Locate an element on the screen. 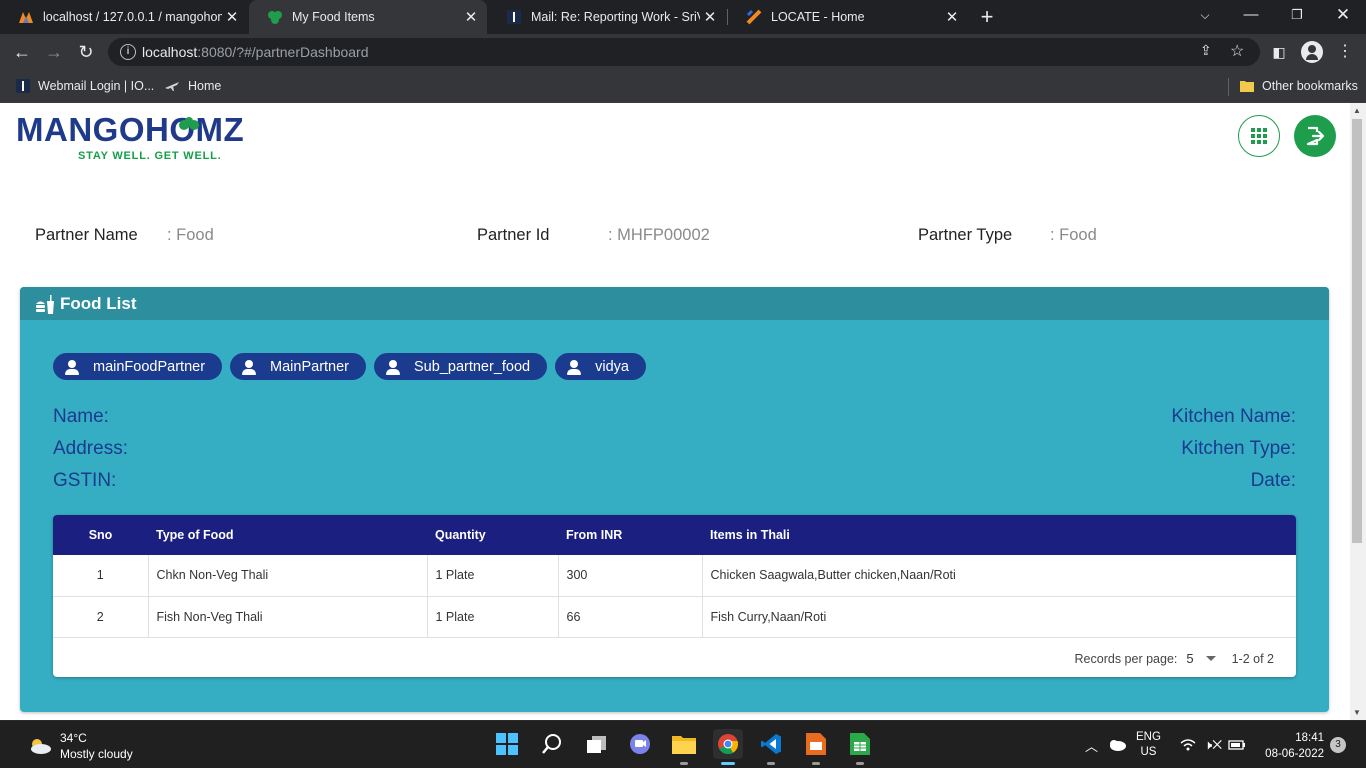  profile-avatar-icon is located at coordinates (1312, 52).